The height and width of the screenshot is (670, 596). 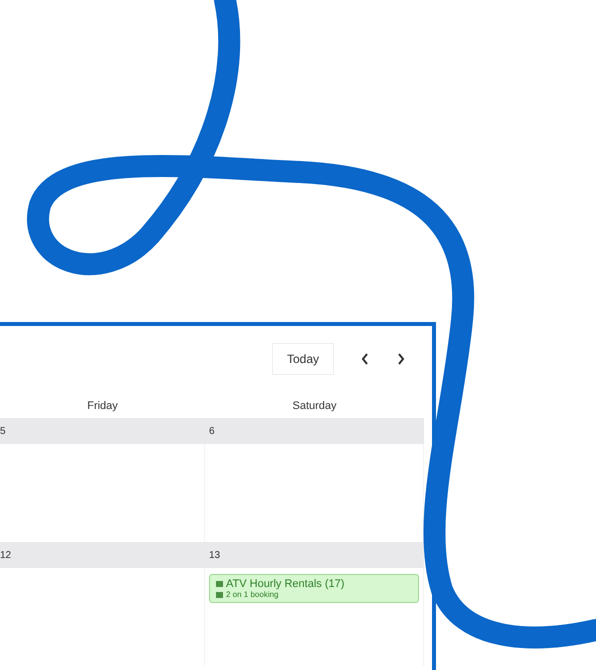 What do you see at coordinates (212, 431) in the screenshot?
I see `date-number: 6` at bounding box center [212, 431].